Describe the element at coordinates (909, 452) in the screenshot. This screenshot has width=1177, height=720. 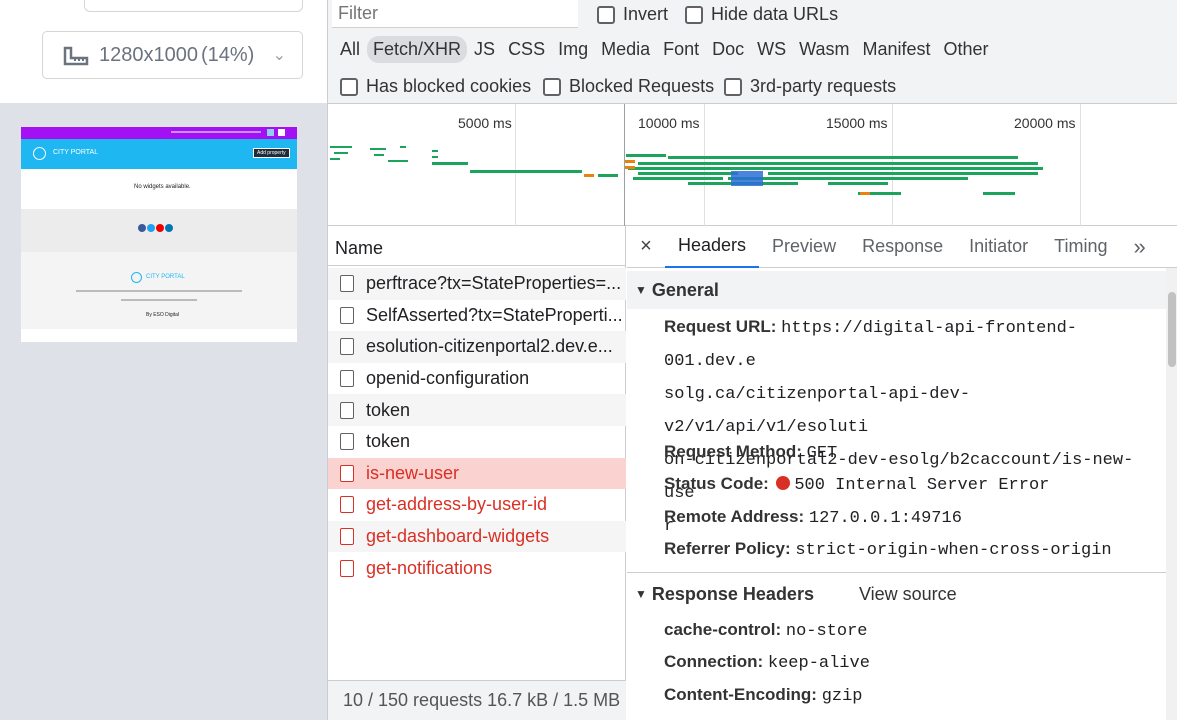
I see `request-method-row: Request Method: GET` at that location.